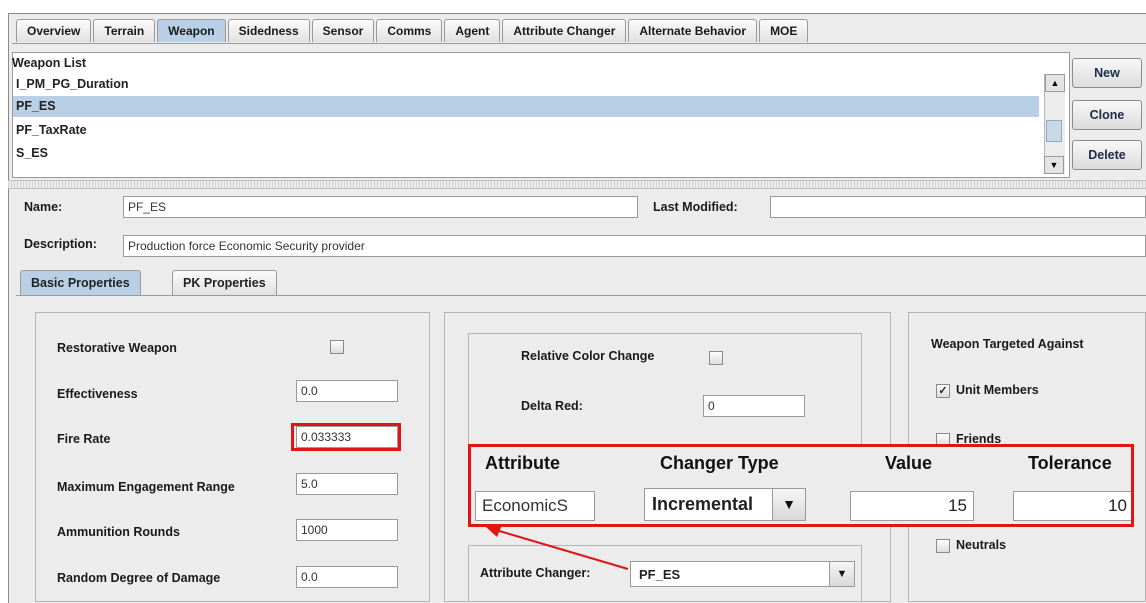  Describe the element at coordinates (562, 549) in the screenshot. I see `callout-arrow-line` at that location.